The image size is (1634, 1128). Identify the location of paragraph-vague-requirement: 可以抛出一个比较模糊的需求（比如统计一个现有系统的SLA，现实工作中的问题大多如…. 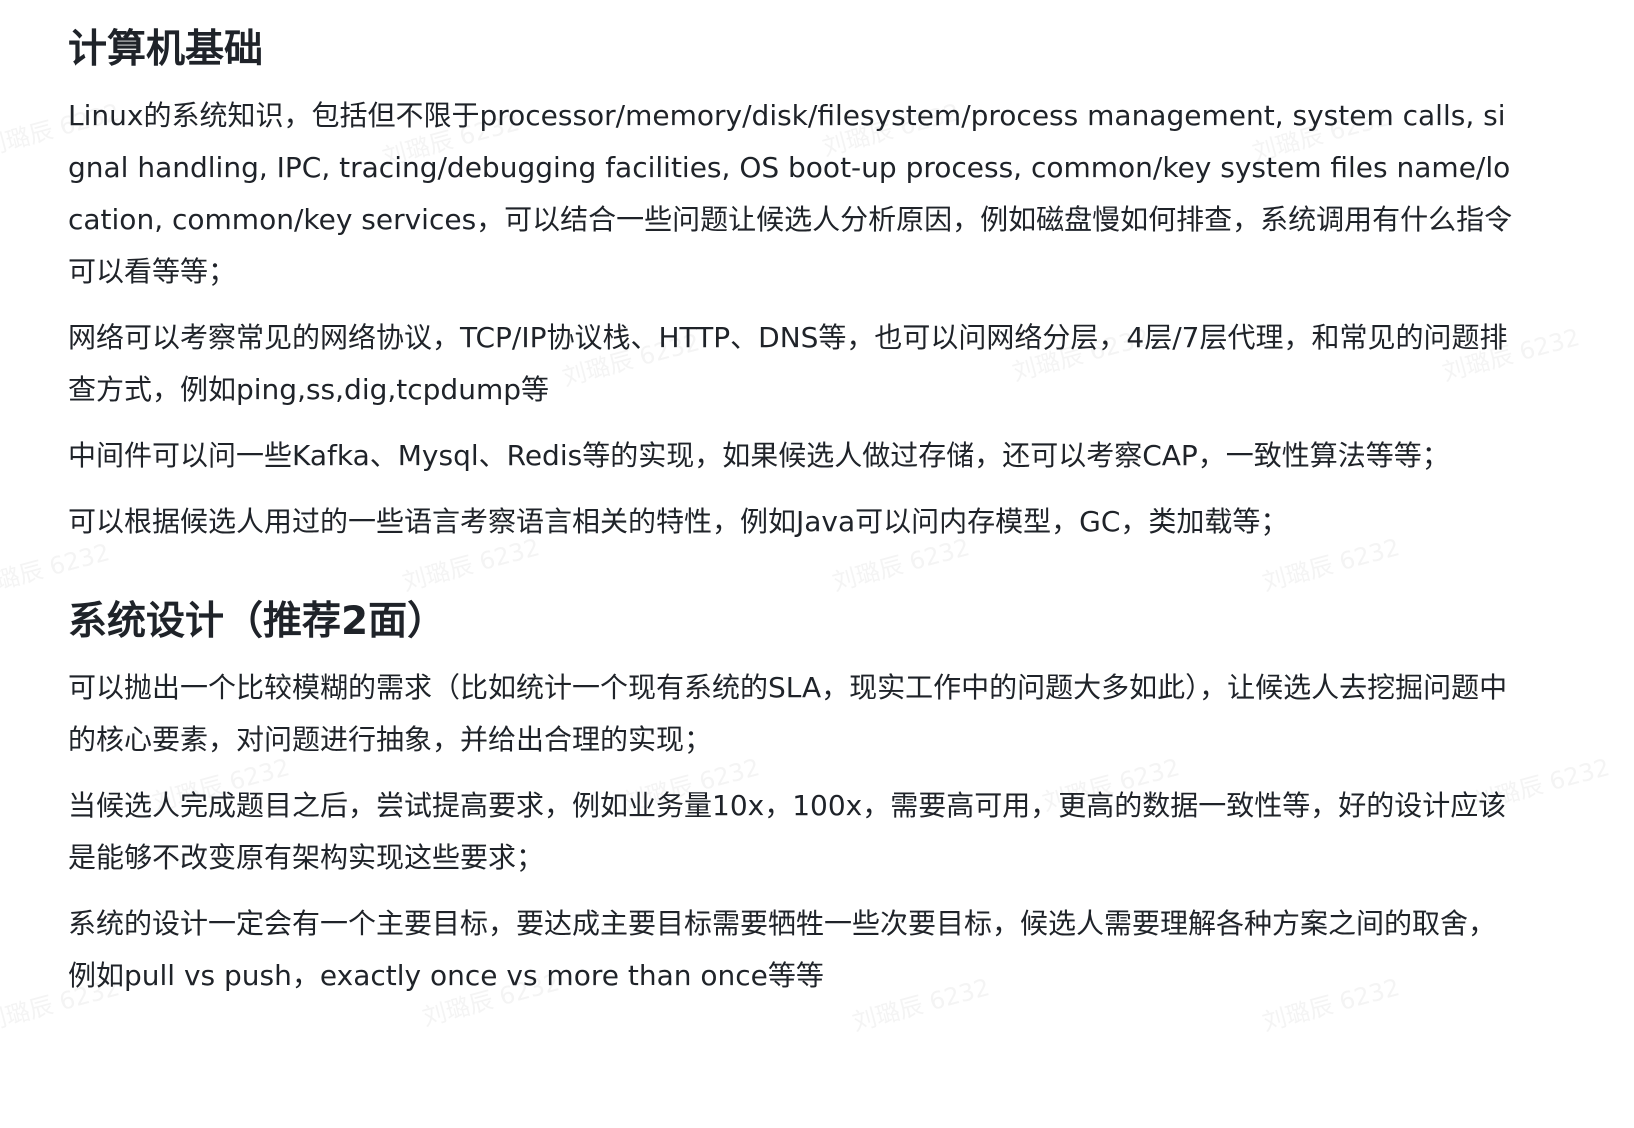
(788, 713).